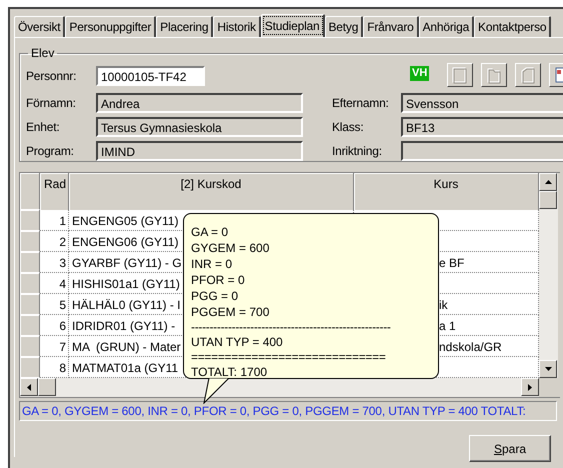  I want to click on field-label: Förnamn:, so click(51, 103).